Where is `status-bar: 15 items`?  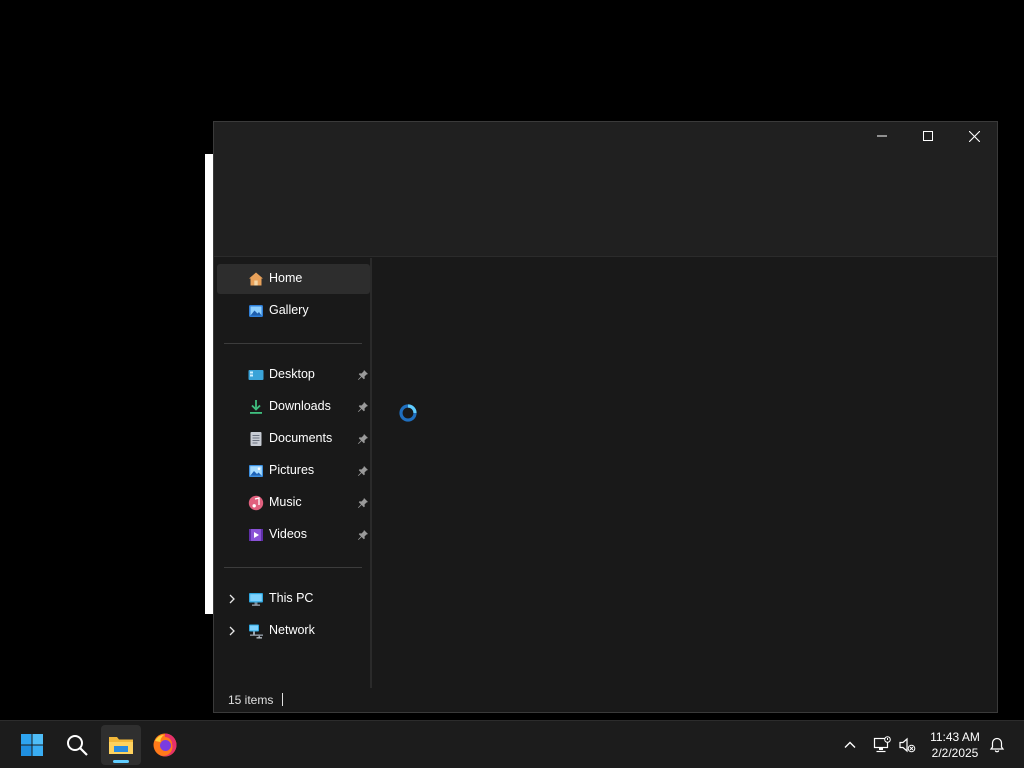 status-bar: 15 items is located at coordinates (605, 700).